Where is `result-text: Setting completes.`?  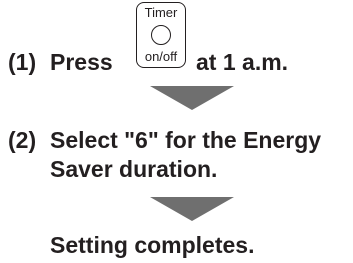
result-text: Setting completes. is located at coordinates (152, 245).